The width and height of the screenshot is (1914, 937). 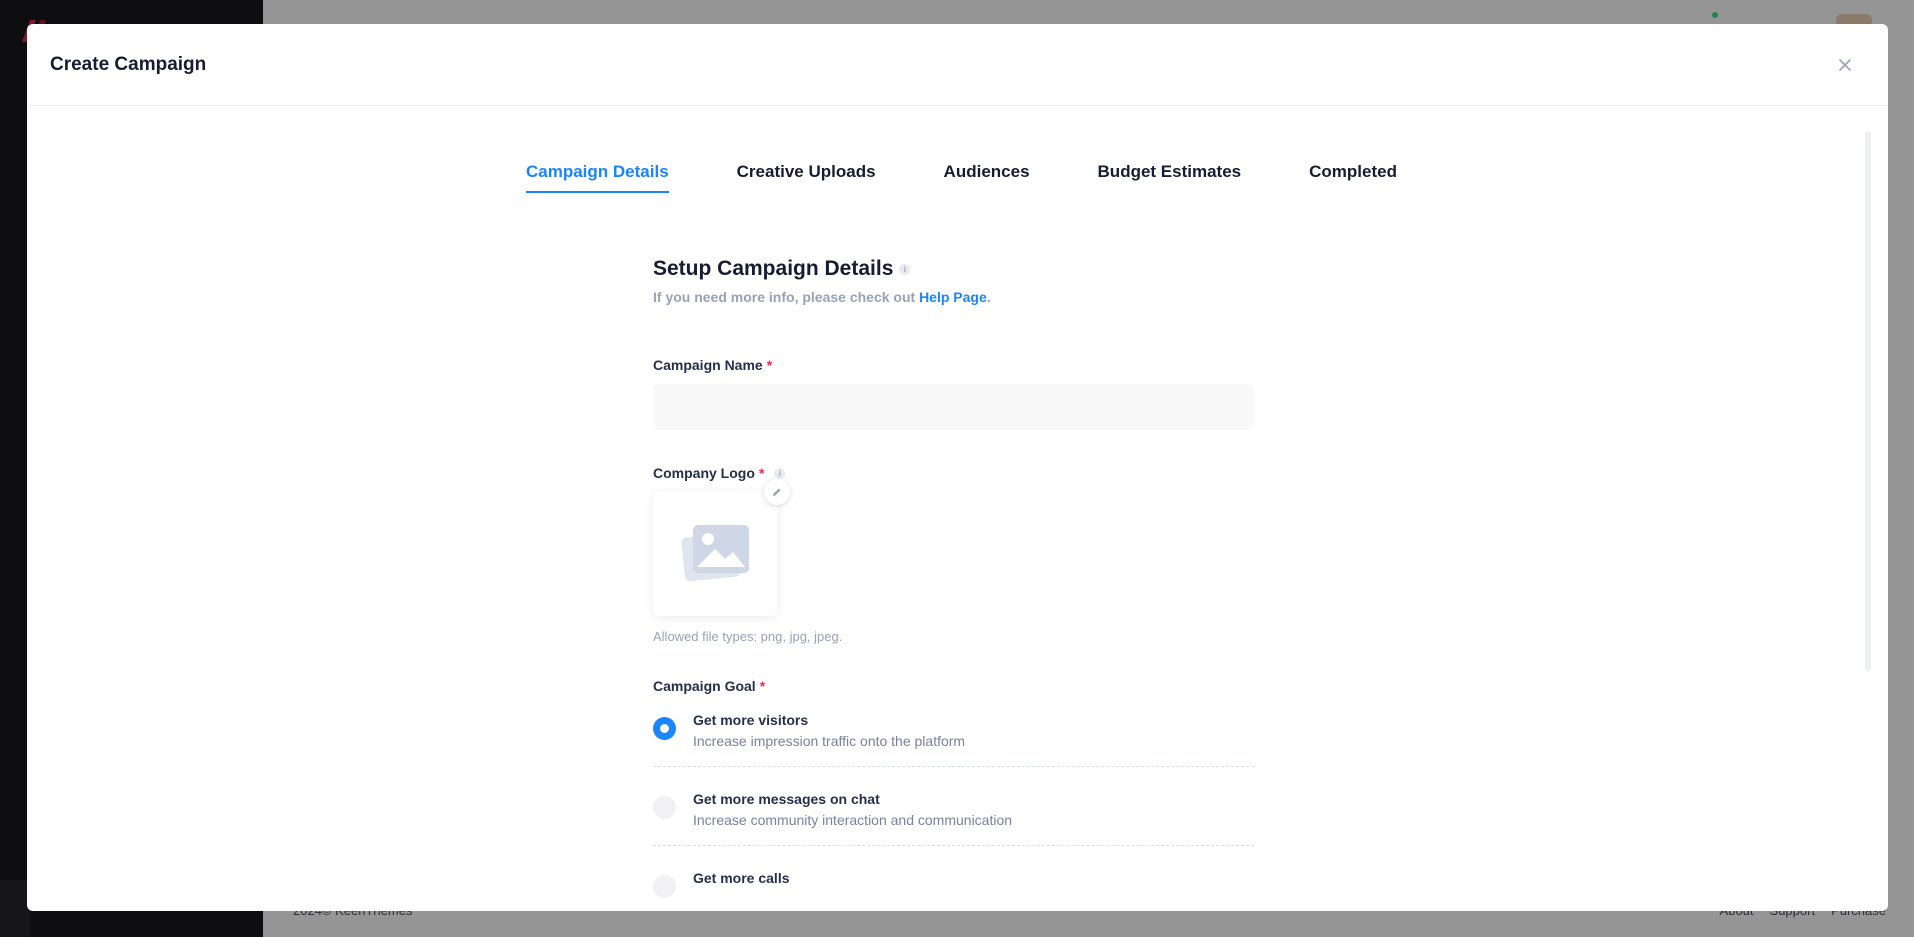 I want to click on campaign-name-input, so click(x=953, y=407).